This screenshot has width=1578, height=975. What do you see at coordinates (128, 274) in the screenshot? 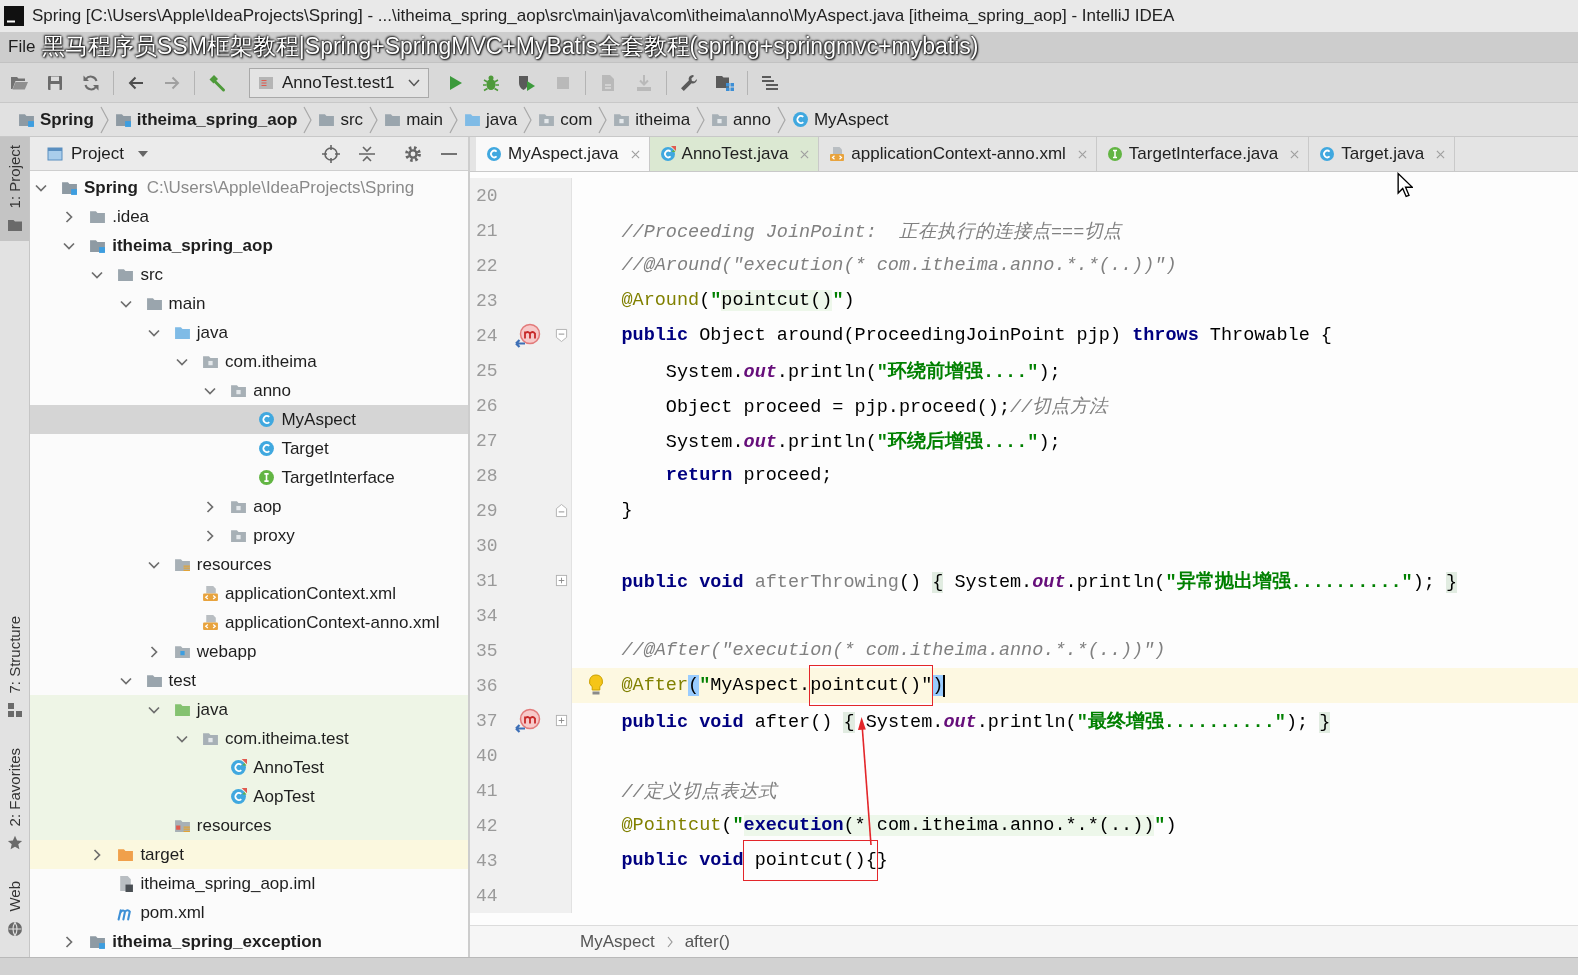
I see `tree-item: src` at bounding box center [128, 274].